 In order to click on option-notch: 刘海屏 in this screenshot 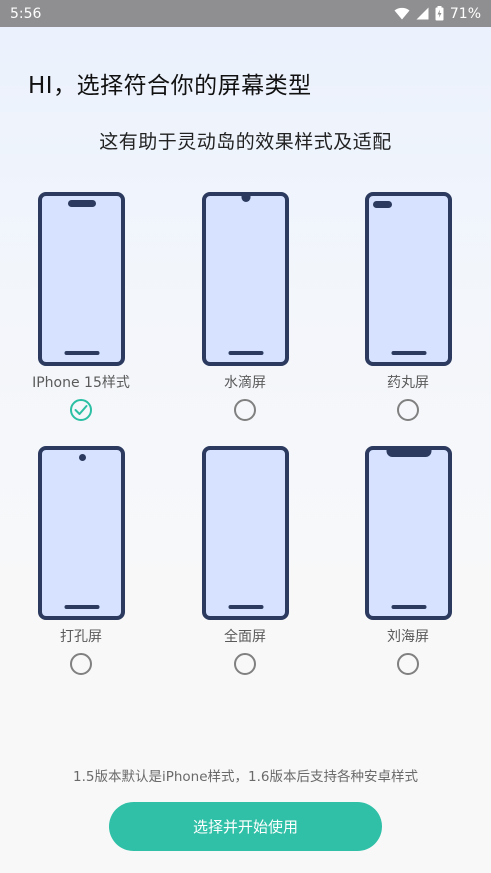, I will do `click(408, 566)`.